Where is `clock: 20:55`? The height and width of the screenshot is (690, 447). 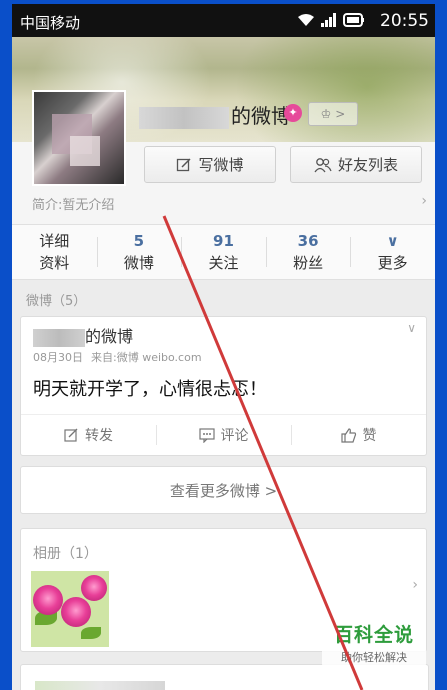
clock: 20:55 is located at coordinates (404, 21).